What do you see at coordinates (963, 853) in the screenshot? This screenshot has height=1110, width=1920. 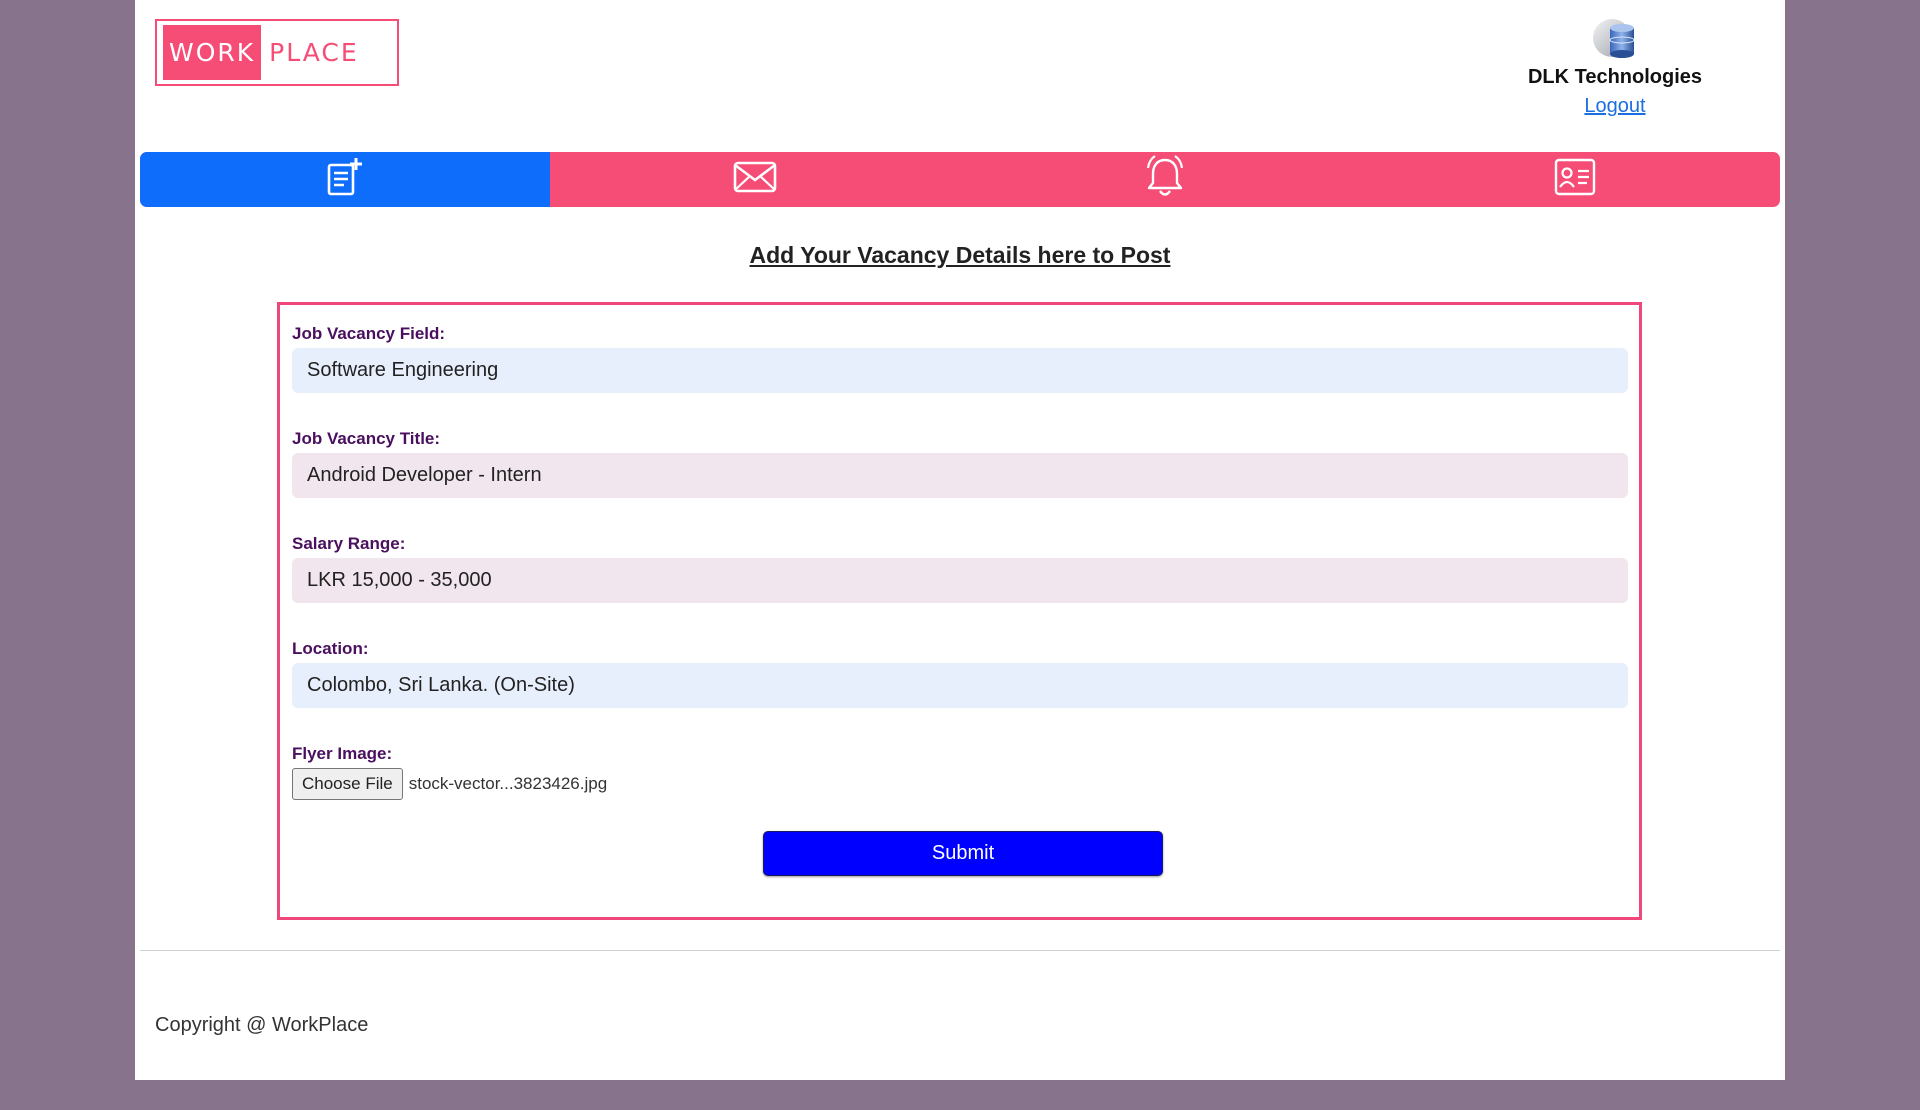 I see `submit-button: Submit` at bounding box center [963, 853].